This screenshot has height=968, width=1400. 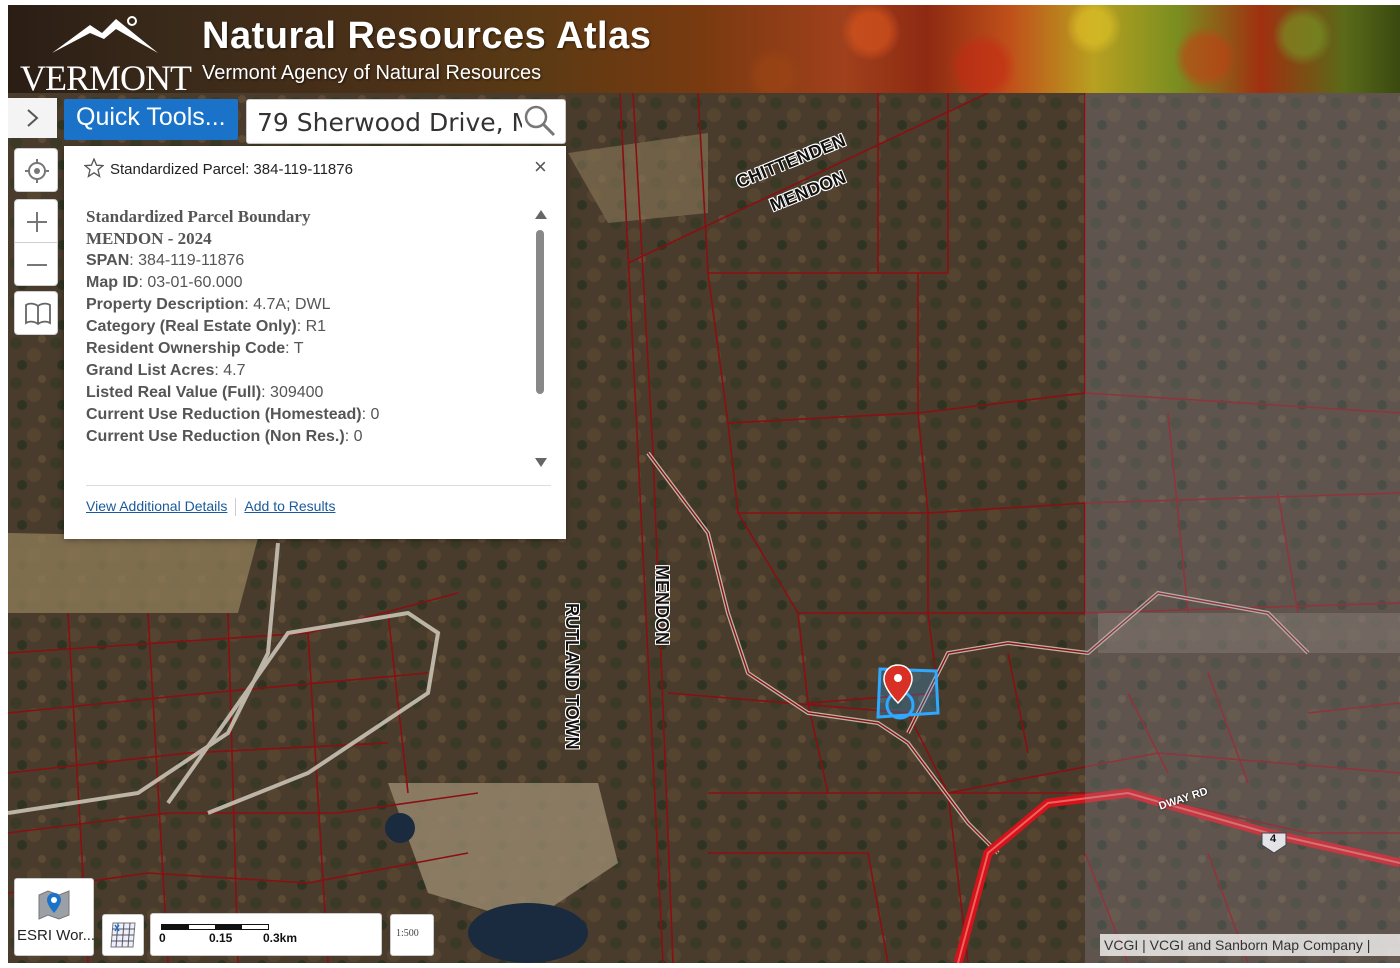 What do you see at coordinates (1273, 839) in the screenshot?
I see `route-shield-label: 4` at bounding box center [1273, 839].